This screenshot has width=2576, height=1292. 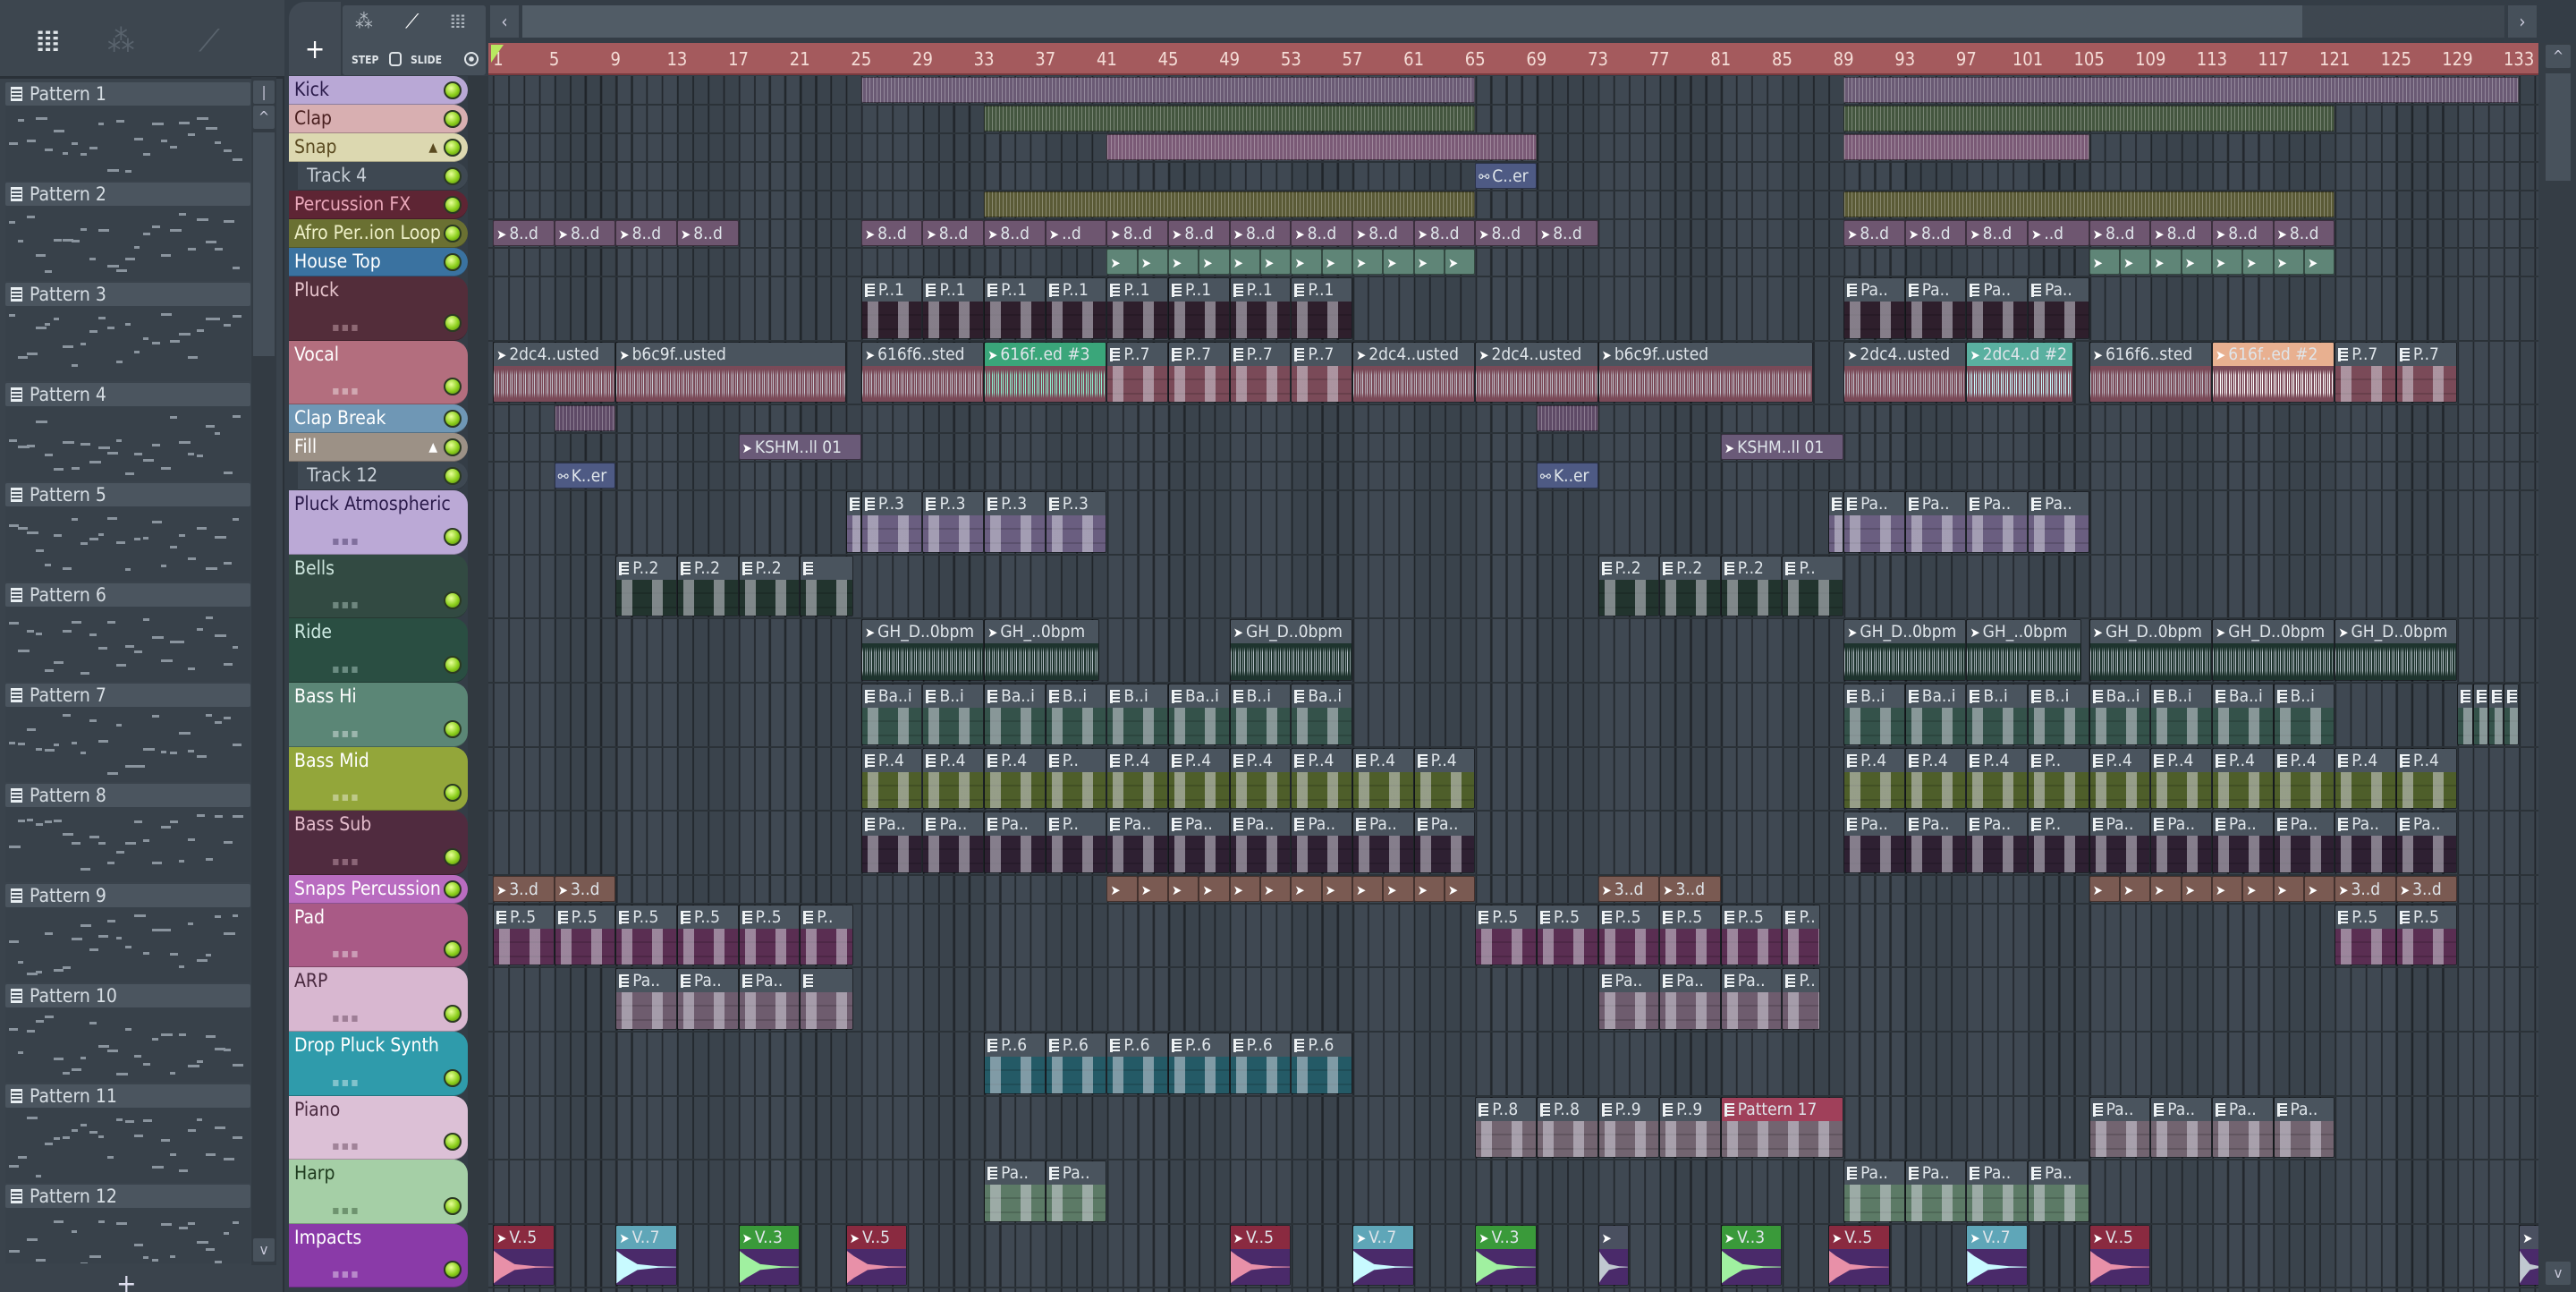 What do you see at coordinates (378, 91) in the screenshot?
I see `track-header-kick: Kick` at bounding box center [378, 91].